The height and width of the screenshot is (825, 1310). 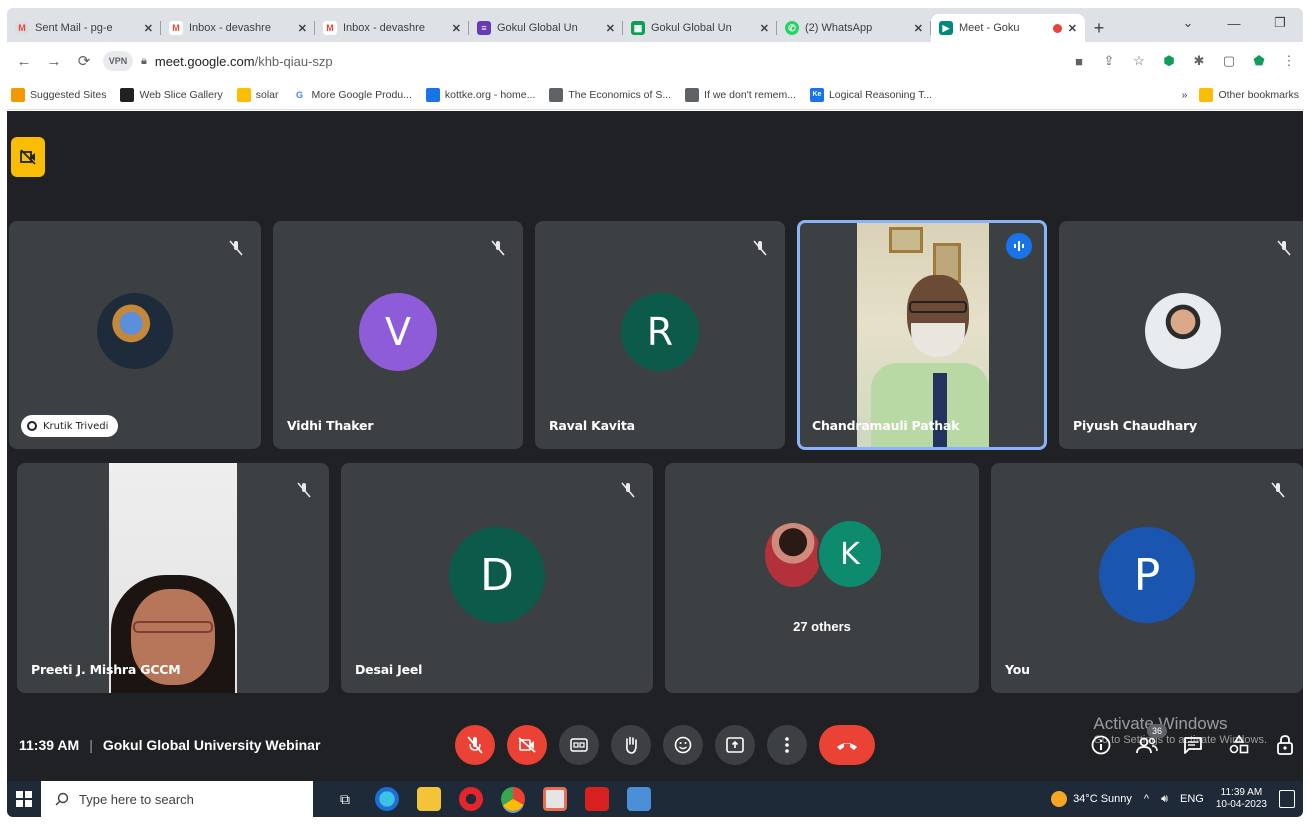 I want to click on address-bar: 🔒︎ meet.google.com/khb-qiau-szp, so click(x=602, y=61).